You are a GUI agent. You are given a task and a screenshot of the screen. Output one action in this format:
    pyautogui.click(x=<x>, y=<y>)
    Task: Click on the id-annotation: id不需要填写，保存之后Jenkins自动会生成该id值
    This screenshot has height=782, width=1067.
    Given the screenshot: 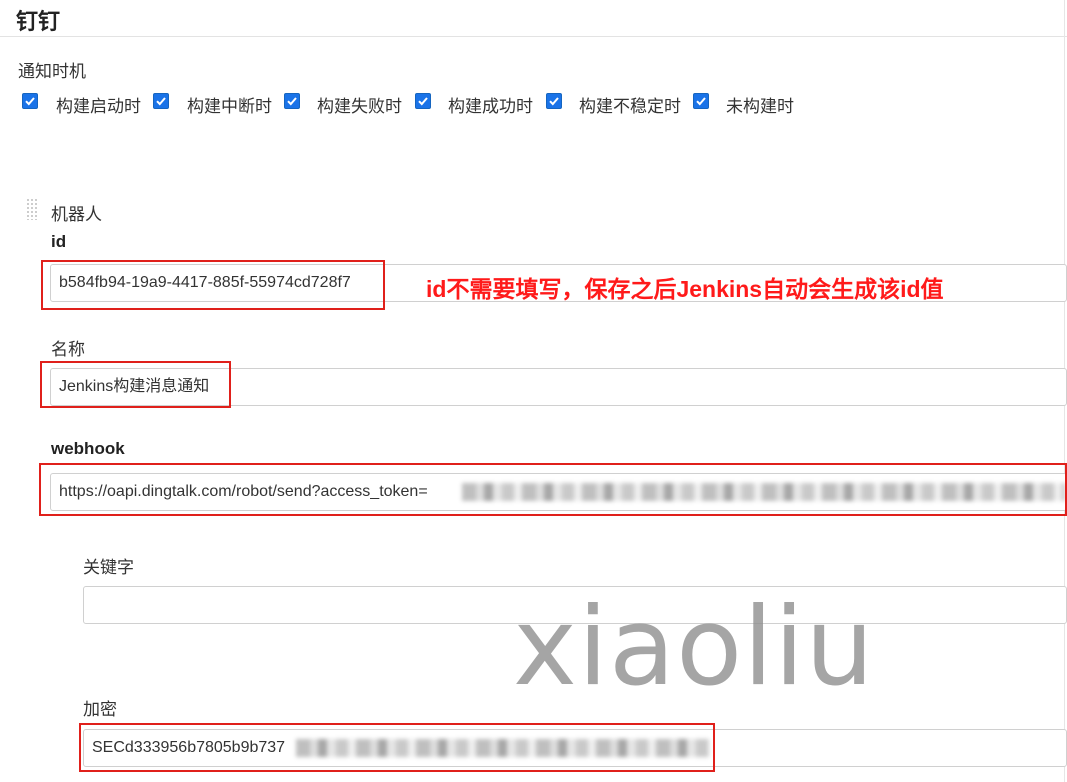 What is the action you would take?
    pyautogui.click(x=685, y=289)
    